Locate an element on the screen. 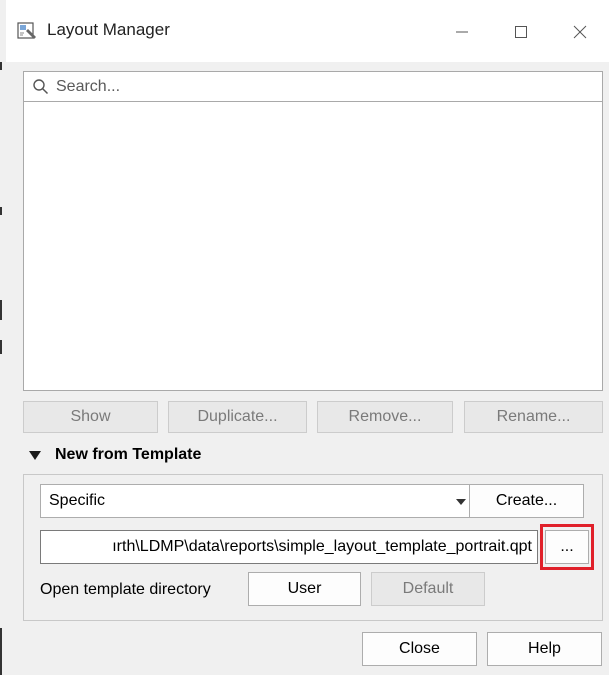 The width and height of the screenshot is (609, 675). default-directory-button: Default is located at coordinates (428, 589).